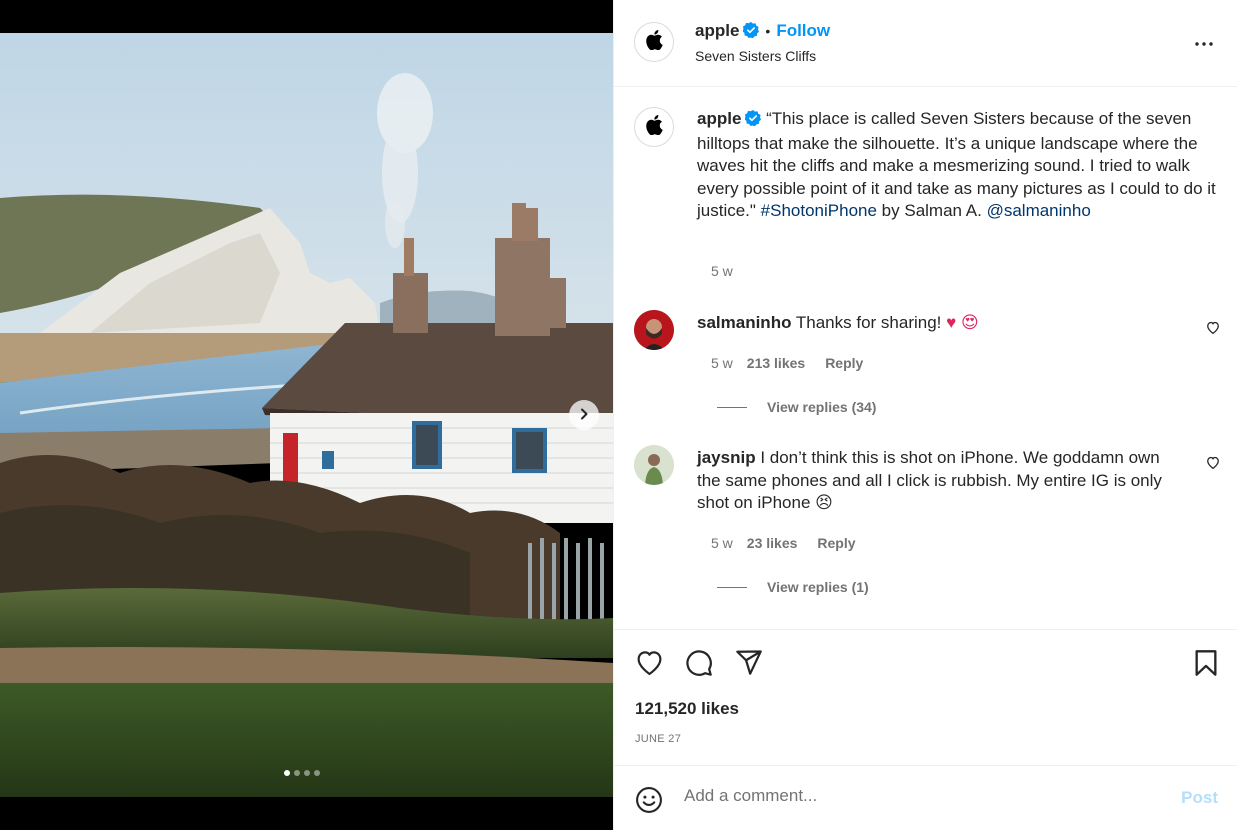  I want to click on comment-bubble-icon, so click(699, 665).